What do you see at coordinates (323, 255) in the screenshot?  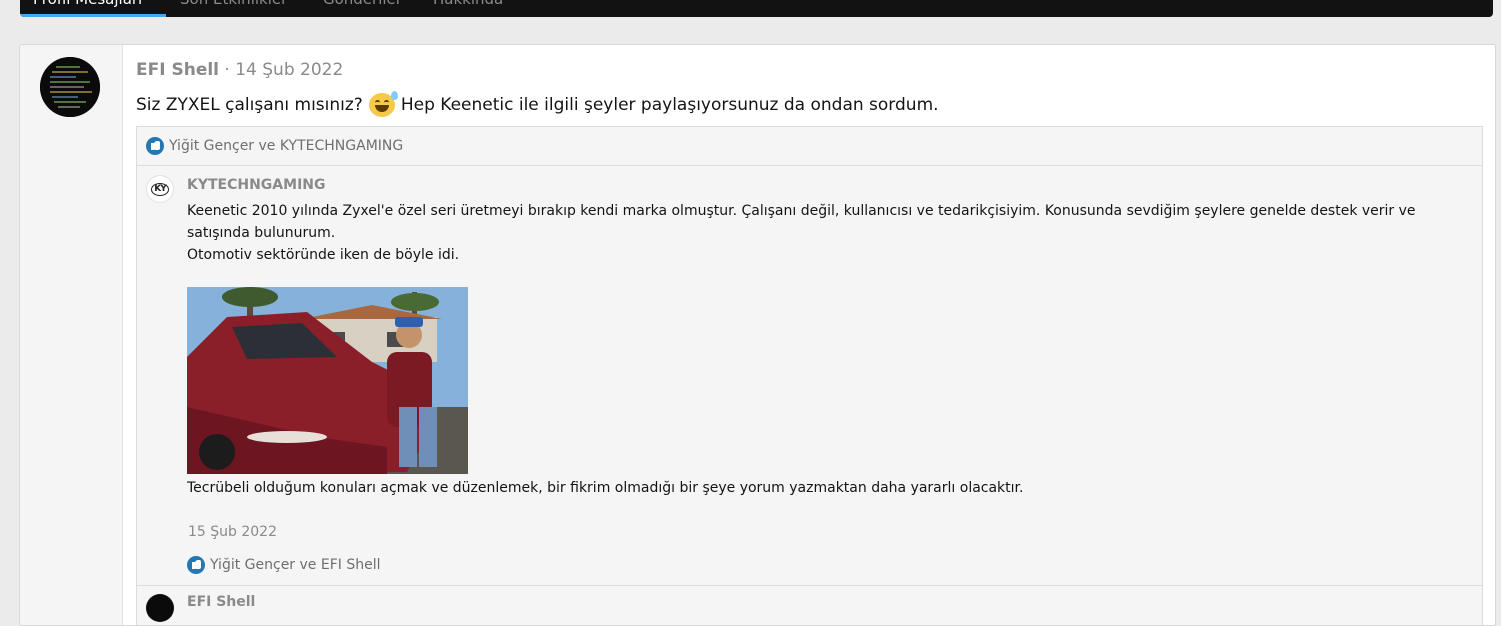 I see `comment-line-2: Otomotiv sektöründe iken de böyle idi.` at bounding box center [323, 255].